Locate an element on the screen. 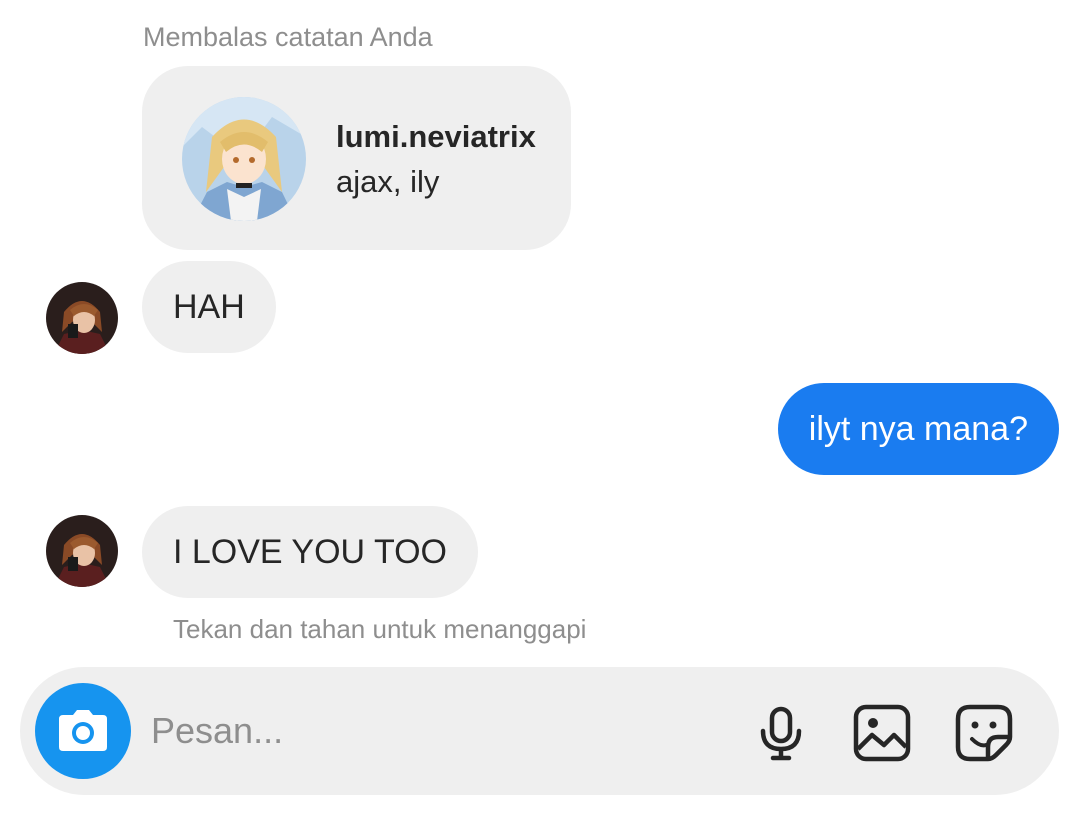 The image size is (1078, 815). message-bubble-incoming: I LOVE YOU TOO is located at coordinates (310, 552).